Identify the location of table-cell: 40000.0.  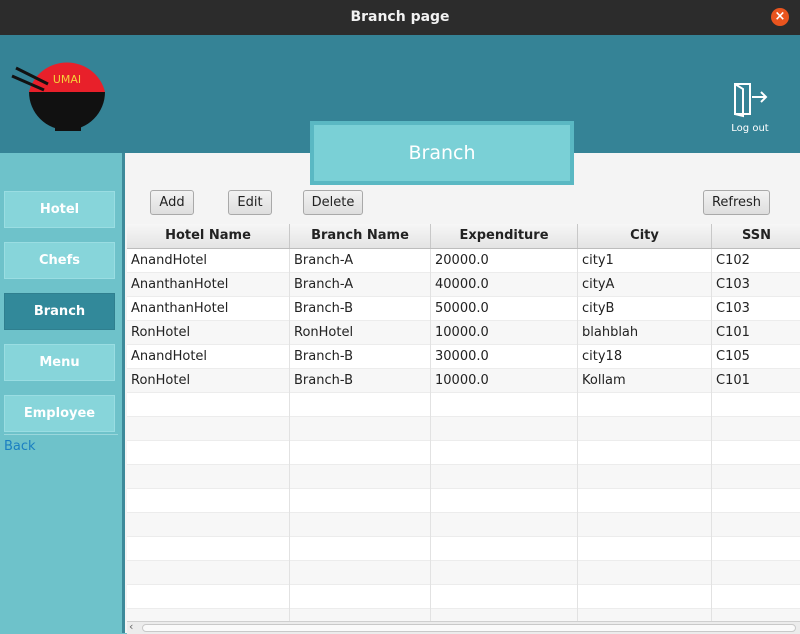
(504, 285).